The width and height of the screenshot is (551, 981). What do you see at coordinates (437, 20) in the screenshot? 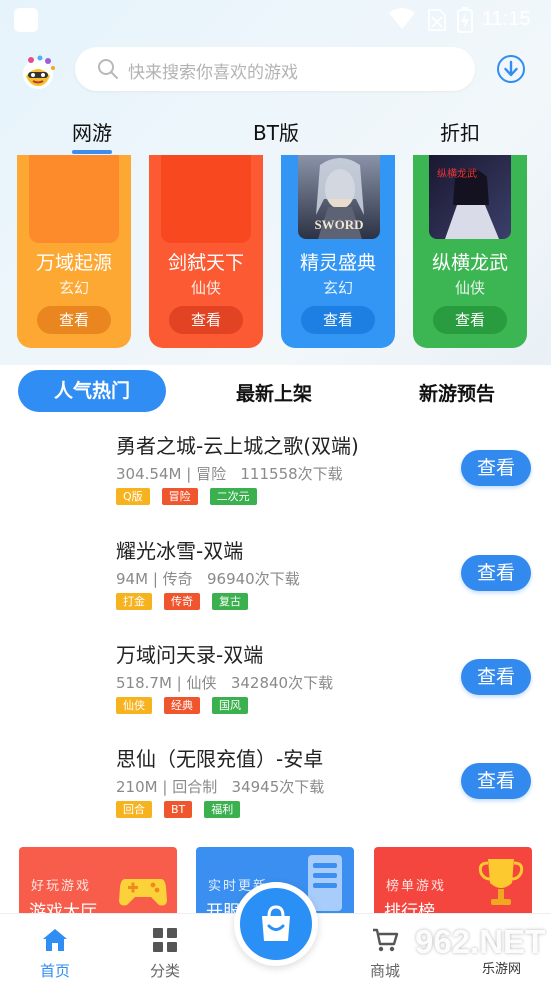
I see `no-sim-icon` at bounding box center [437, 20].